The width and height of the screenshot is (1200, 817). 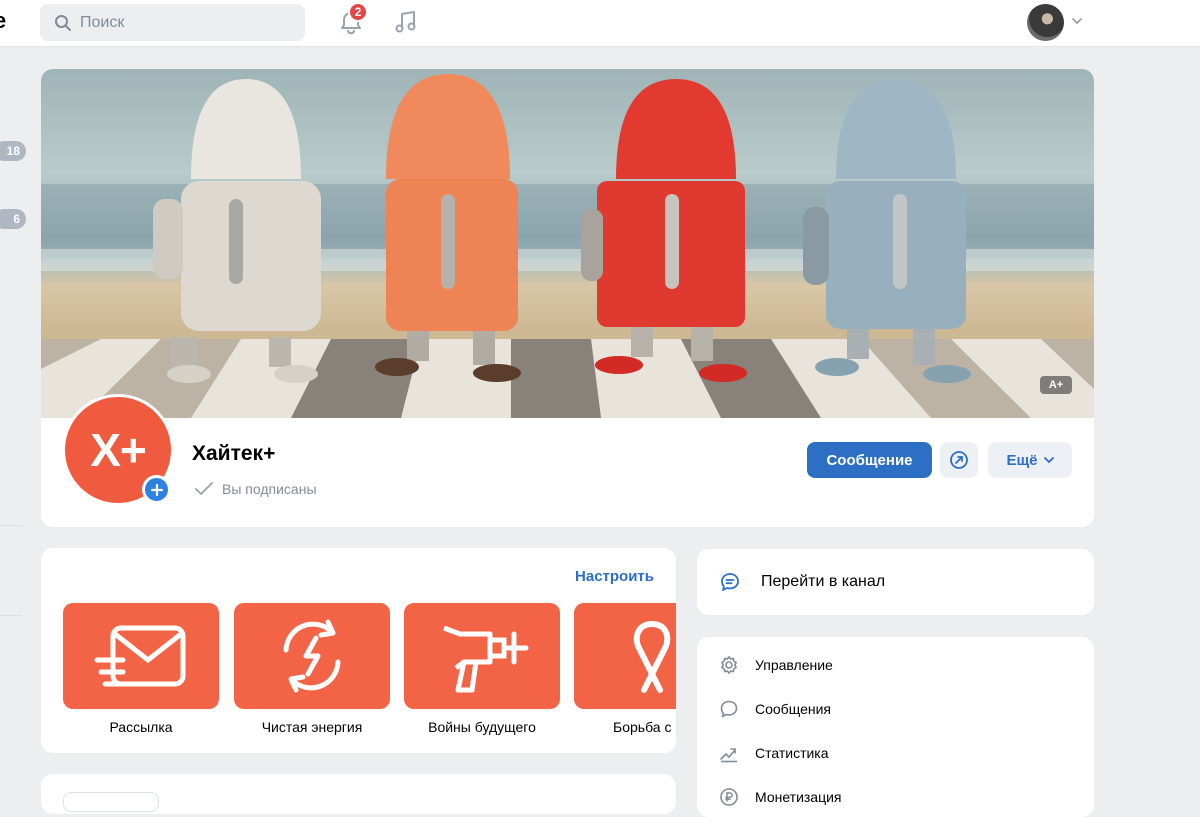 What do you see at coordinates (111, 802) in the screenshot?
I see `feed-tab` at bounding box center [111, 802].